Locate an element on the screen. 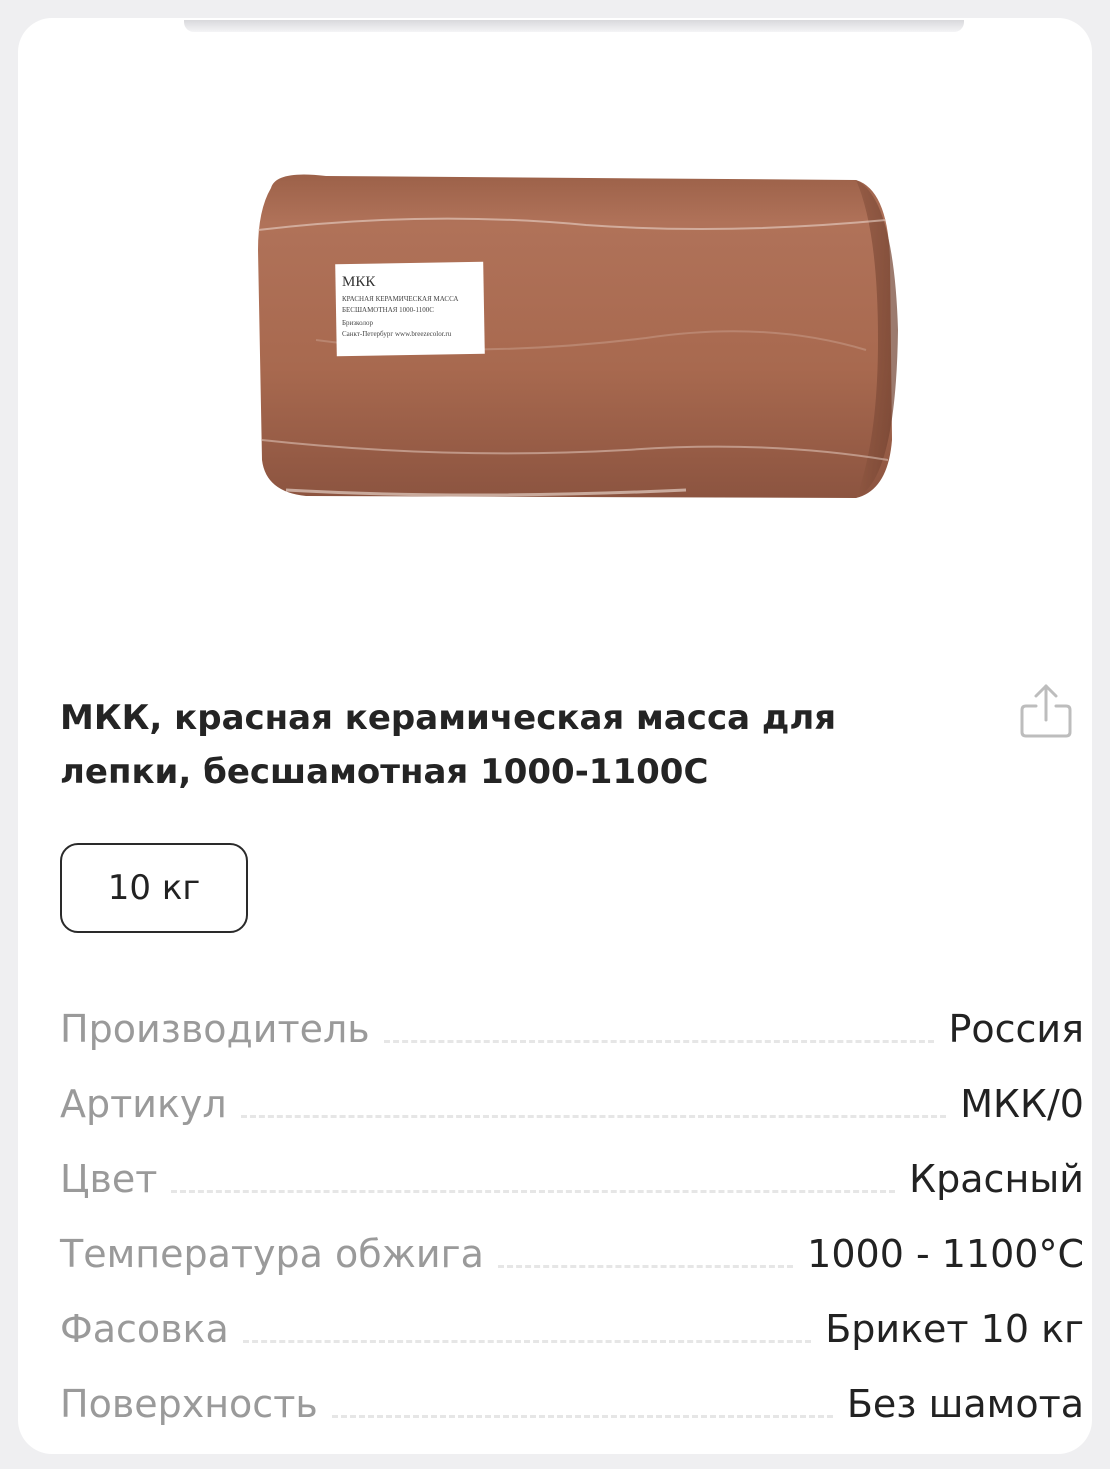  variant-chip-10kg: 10 кг is located at coordinates (154, 888).